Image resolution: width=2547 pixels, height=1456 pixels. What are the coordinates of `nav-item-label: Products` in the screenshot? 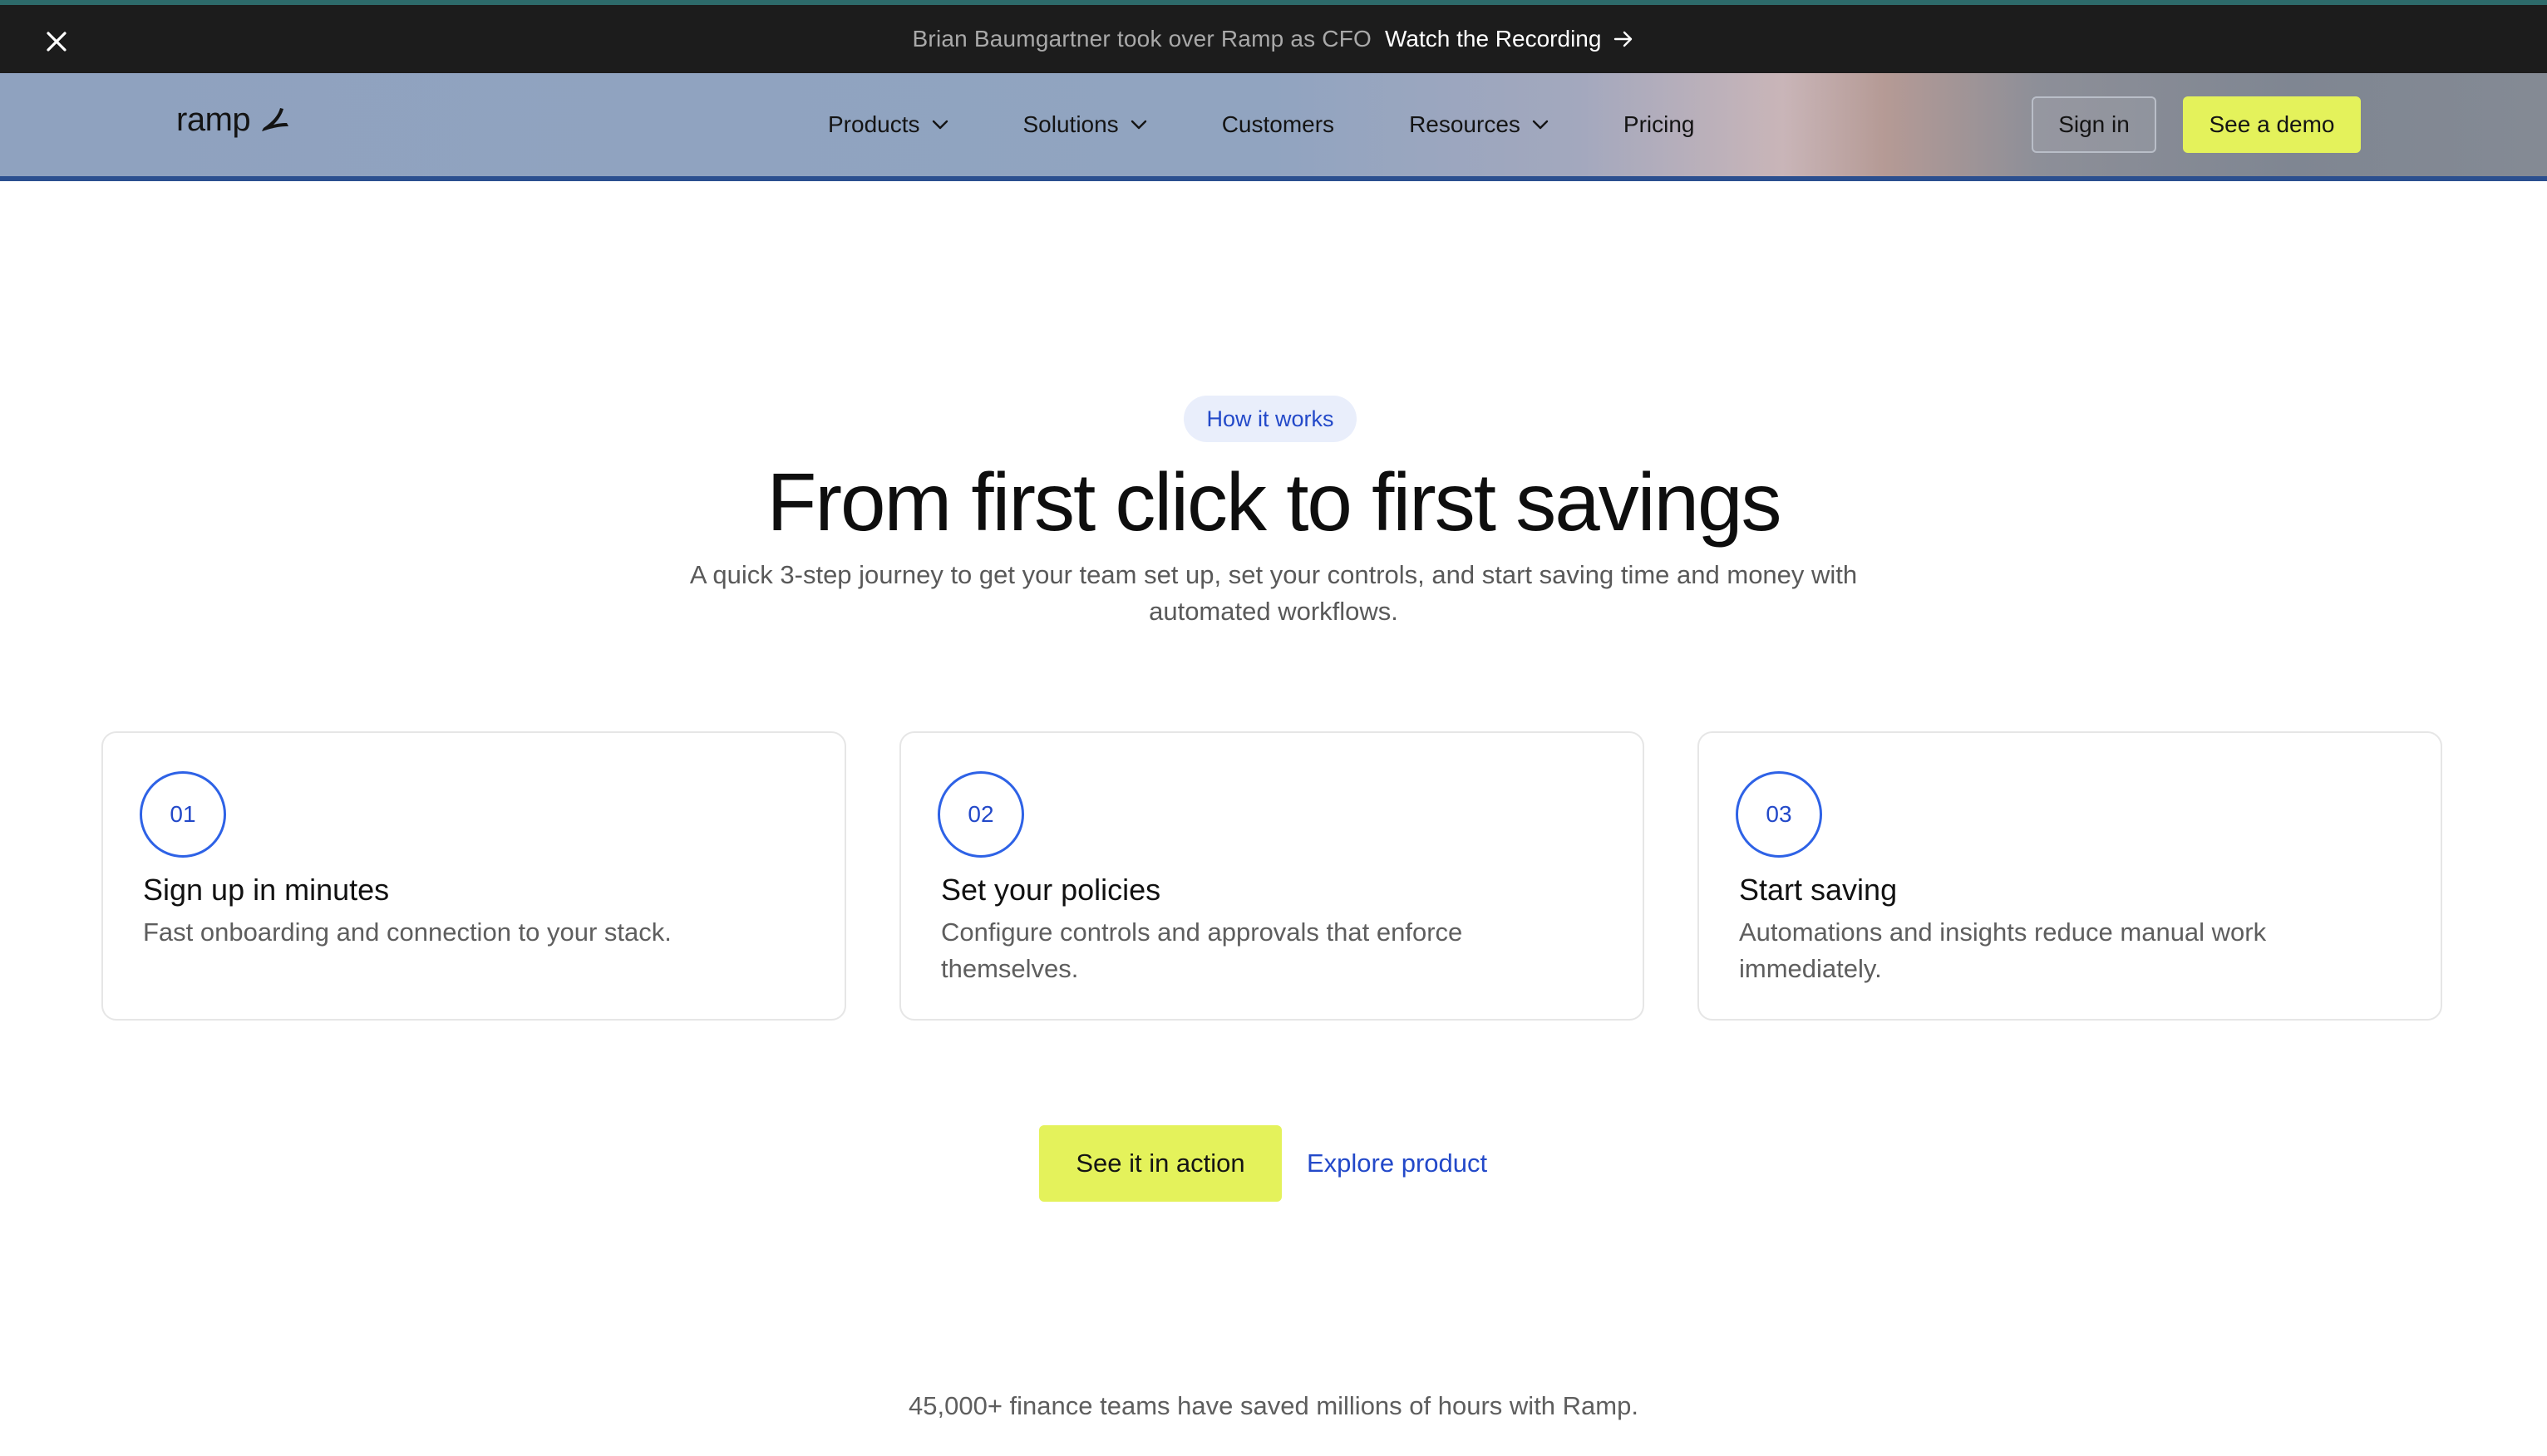 It's located at (874, 124).